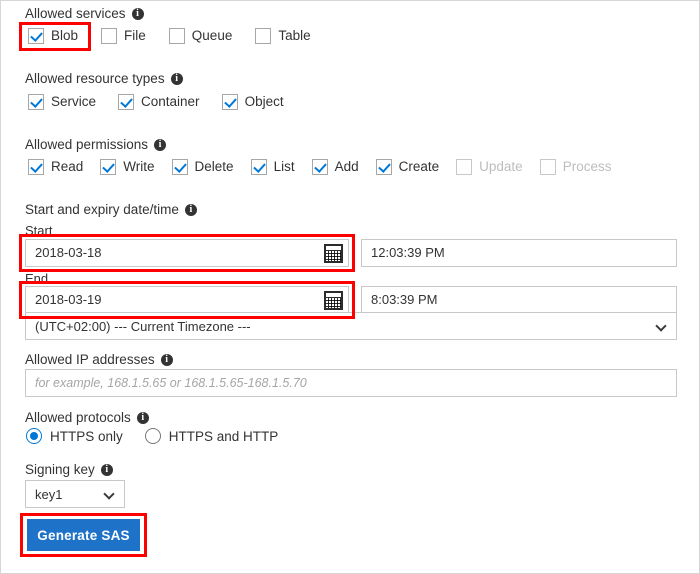 This screenshot has width=700, height=574. I want to click on checkbox-blob: Blob, so click(53, 36).